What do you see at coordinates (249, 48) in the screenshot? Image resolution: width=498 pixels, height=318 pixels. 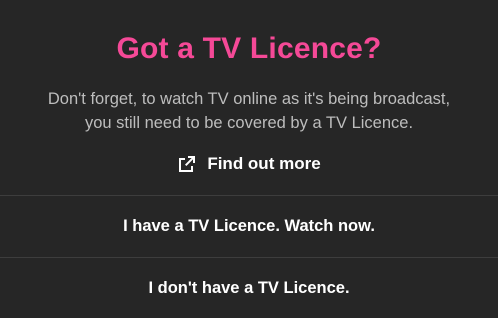 I see `dialog-title: Got a TV Licence?` at bounding box center [249, 48].